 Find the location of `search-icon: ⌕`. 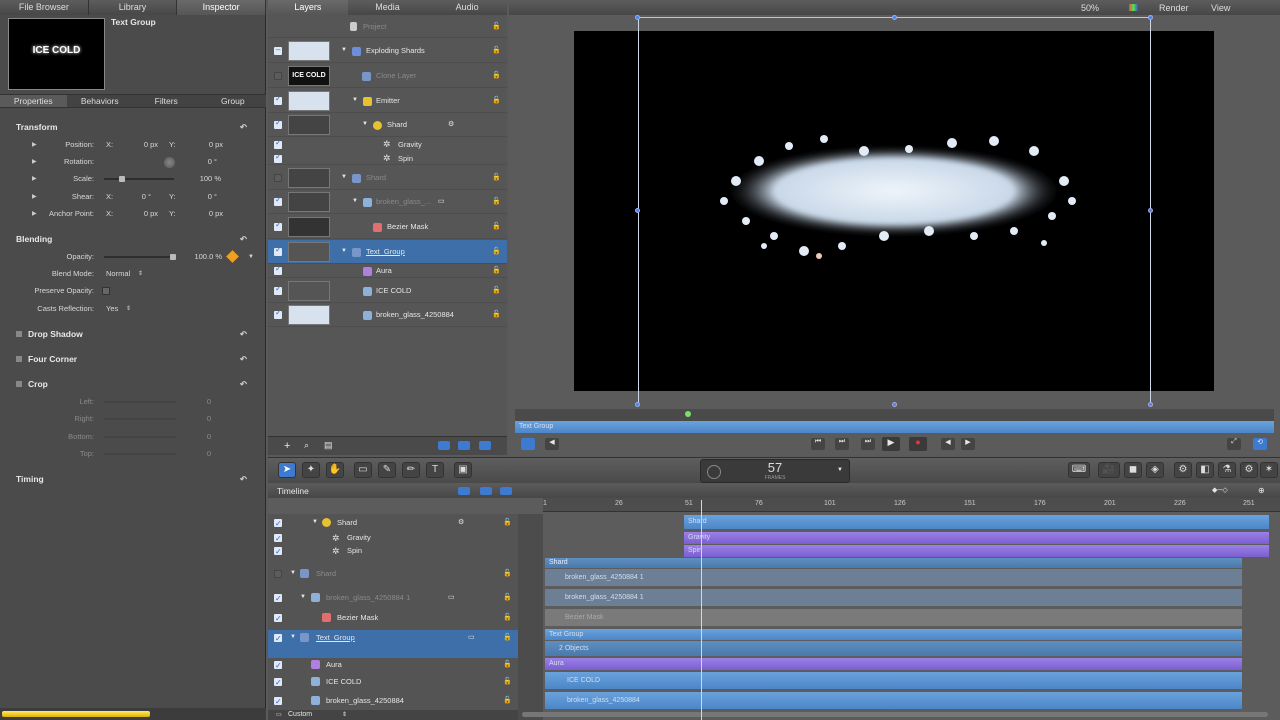

search-icon: ⌕ is located at coordinates (306, 445).